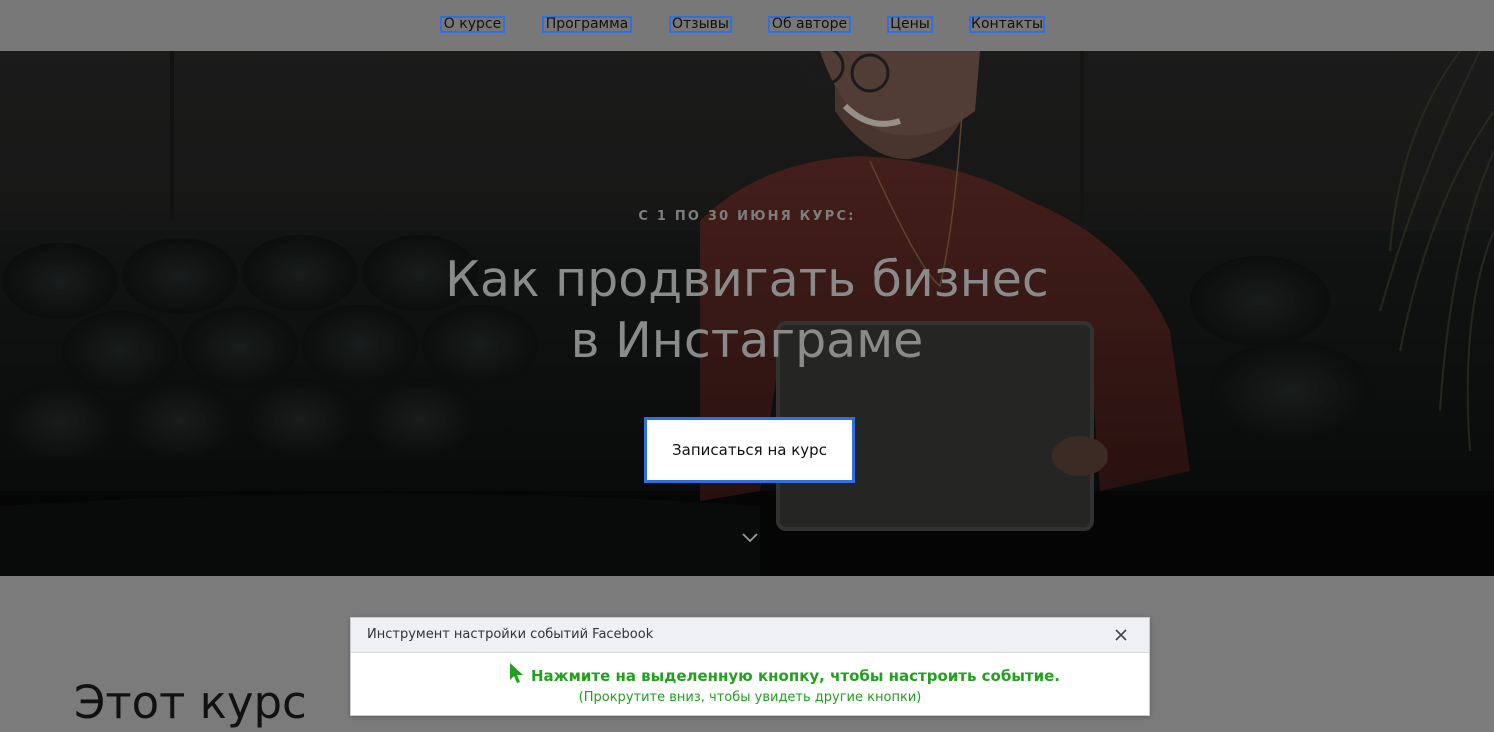 The image size is (1494, 732). I want to click on nav-link-reviews: Отзывы, so click(700, 24).